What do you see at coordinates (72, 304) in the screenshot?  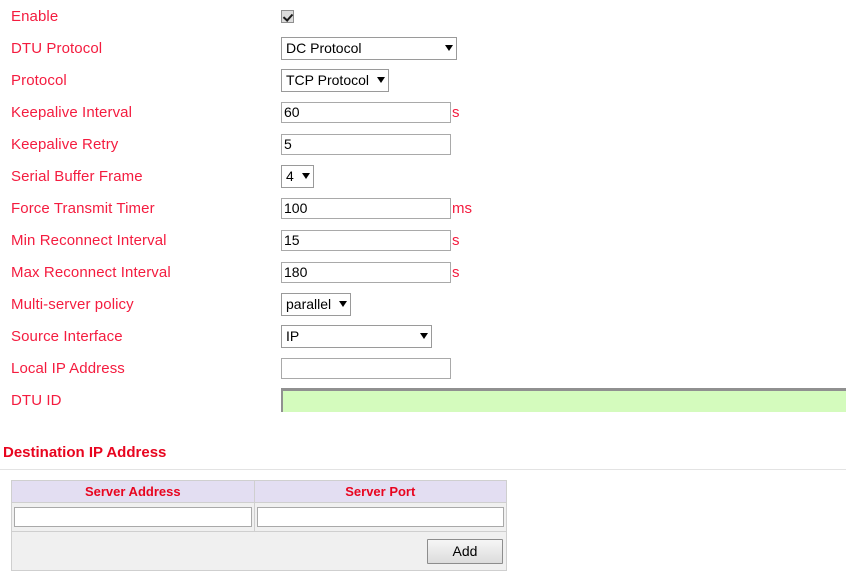 I see `label-multi-server-policy: Multi-server policy` at bounding box center [72, 304].